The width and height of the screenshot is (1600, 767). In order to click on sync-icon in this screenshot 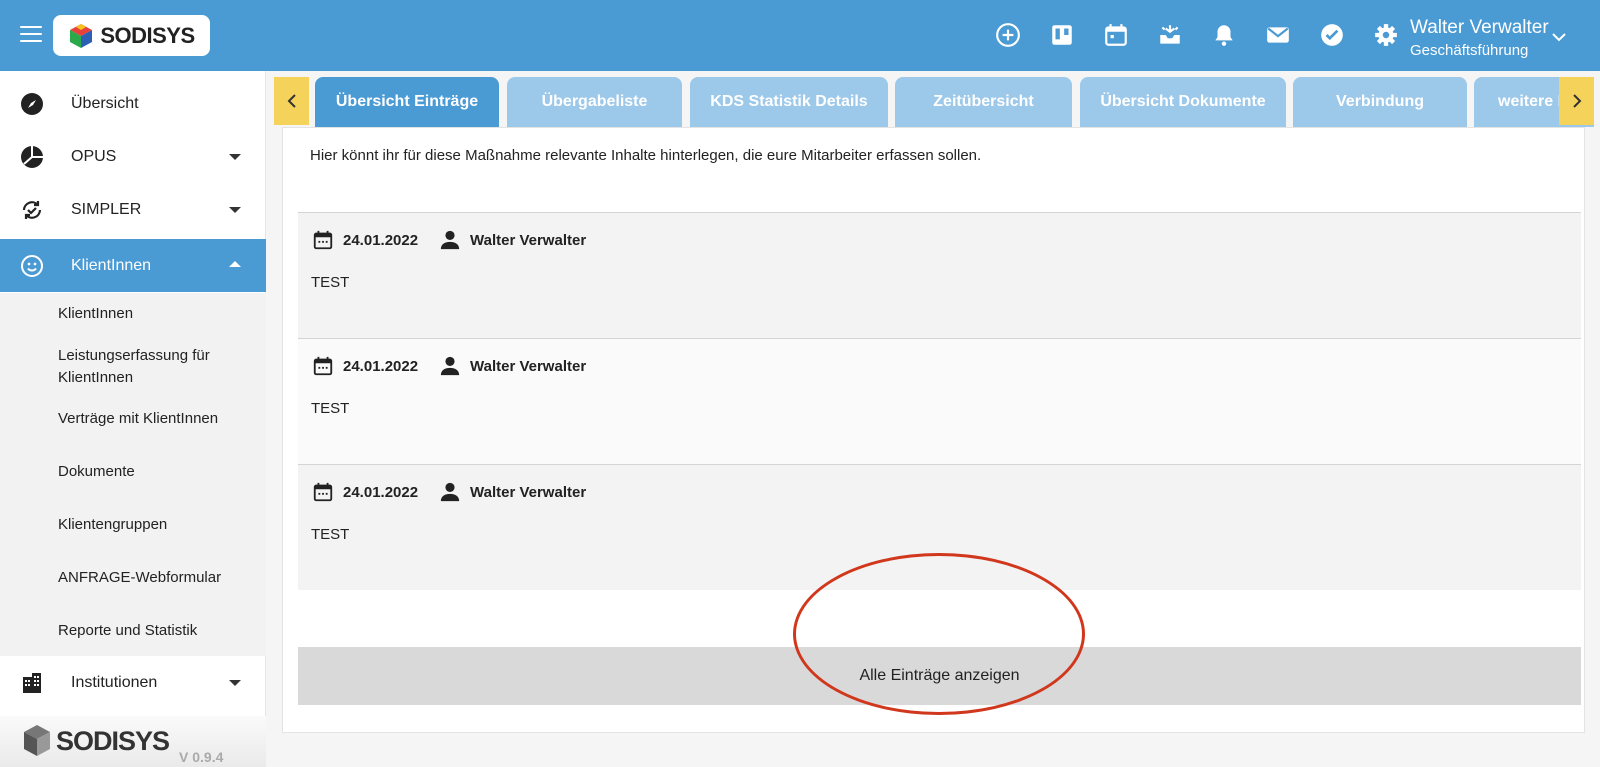, I will do `click(32, 210)`.